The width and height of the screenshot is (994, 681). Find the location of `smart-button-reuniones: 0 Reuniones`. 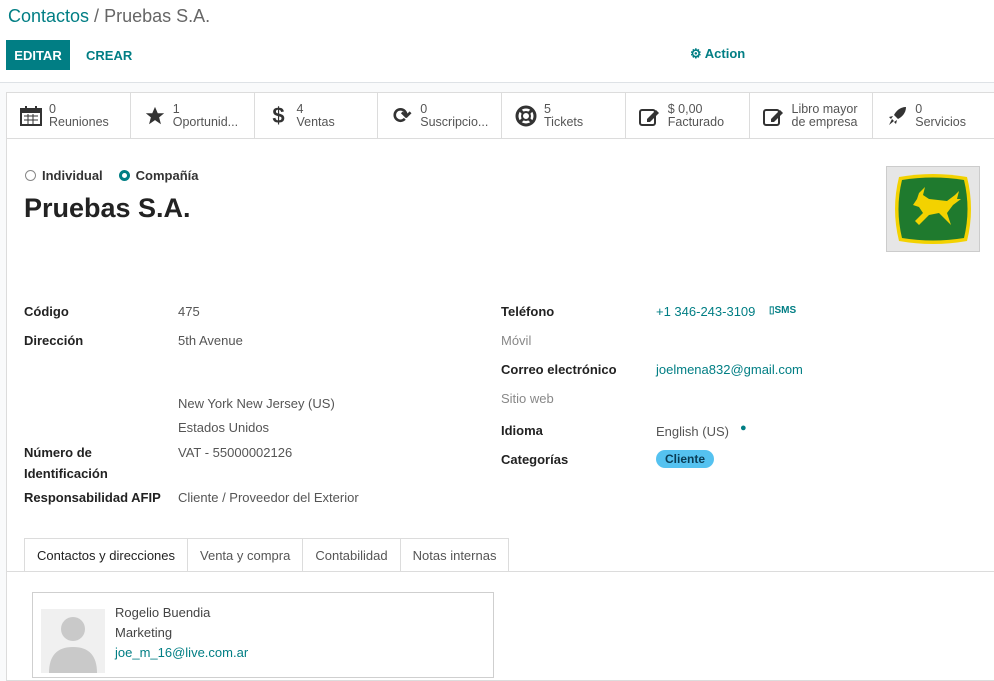

smart-button-reuniones: 0 Reuniones is located at coordinates (69, 115).